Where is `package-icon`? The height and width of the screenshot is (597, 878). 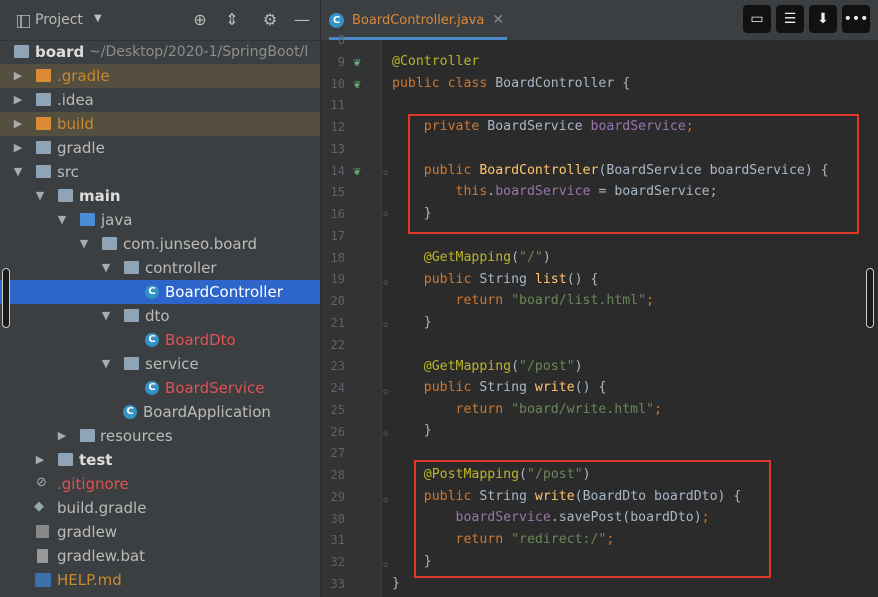
package-icon is located at coordinates (131, 267).